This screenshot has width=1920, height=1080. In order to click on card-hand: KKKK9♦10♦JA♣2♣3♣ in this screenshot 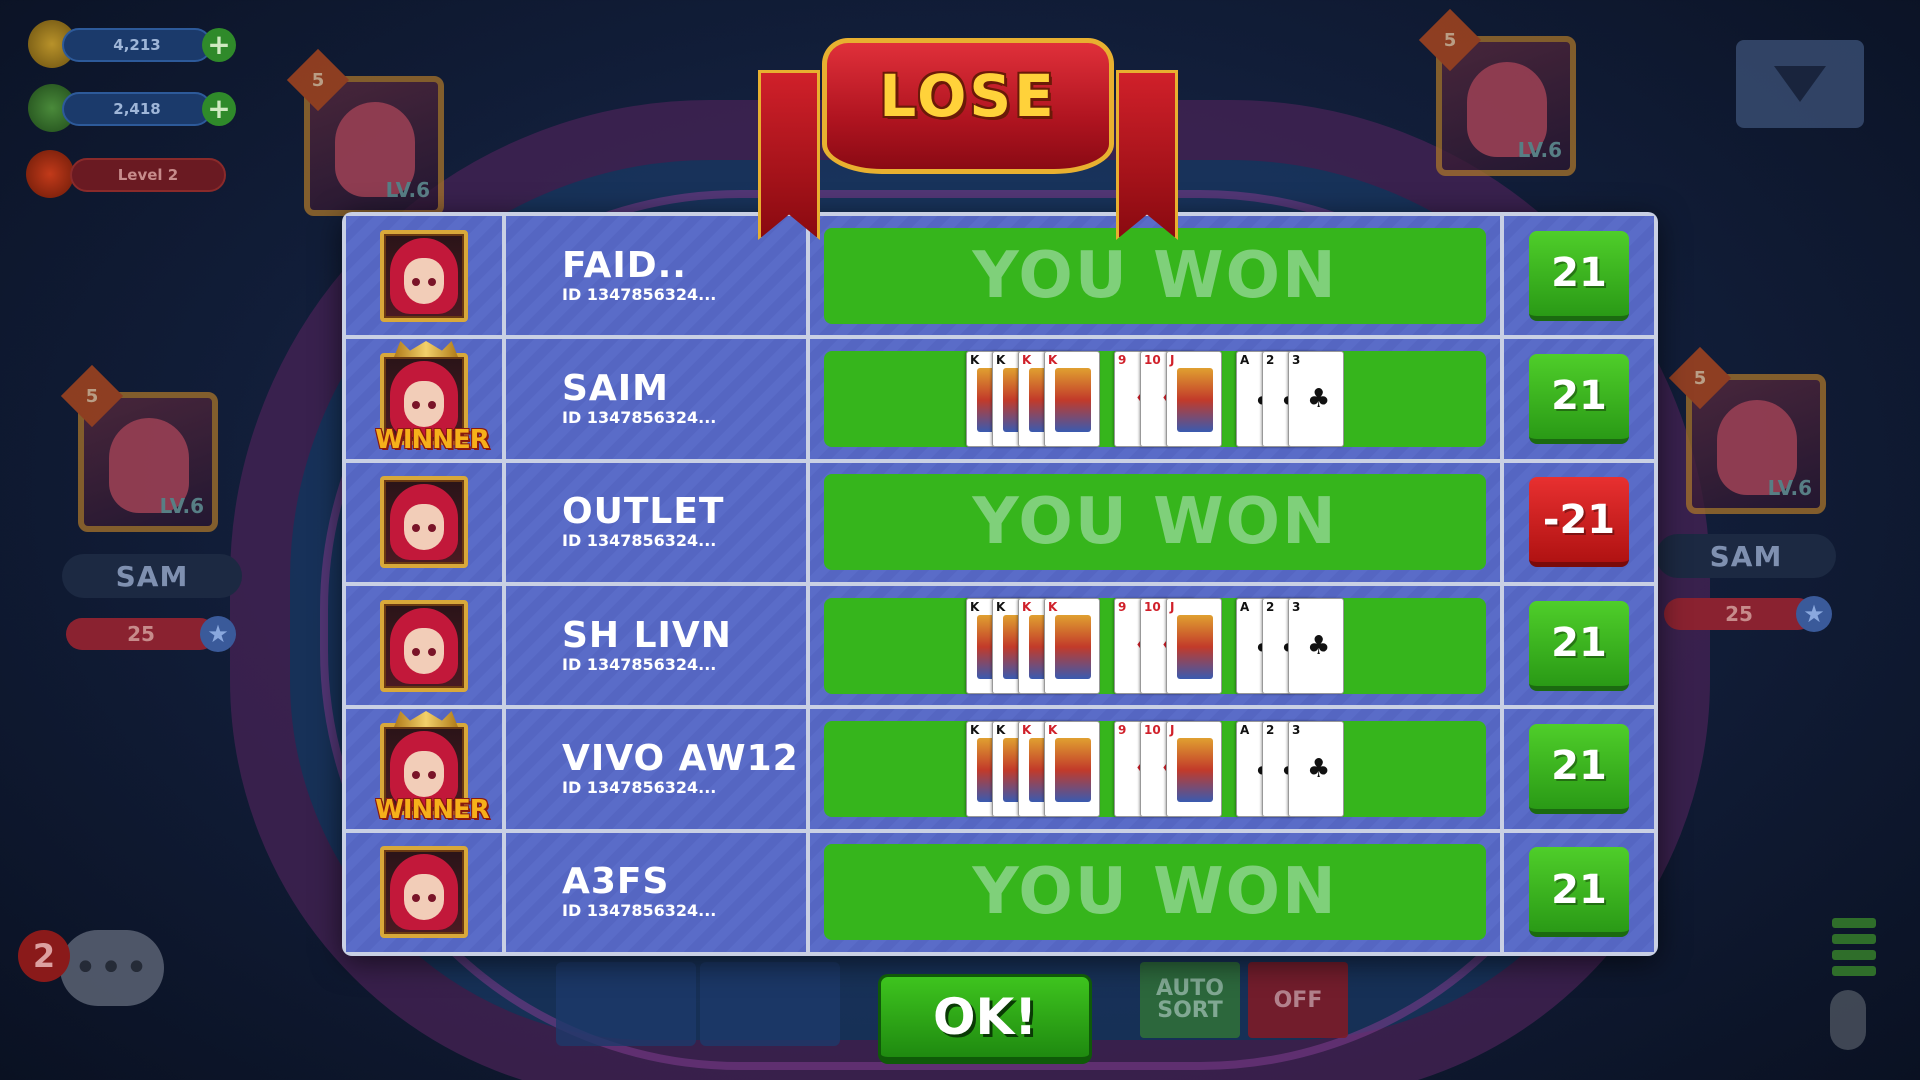, I will do `click(1155, 768)`.